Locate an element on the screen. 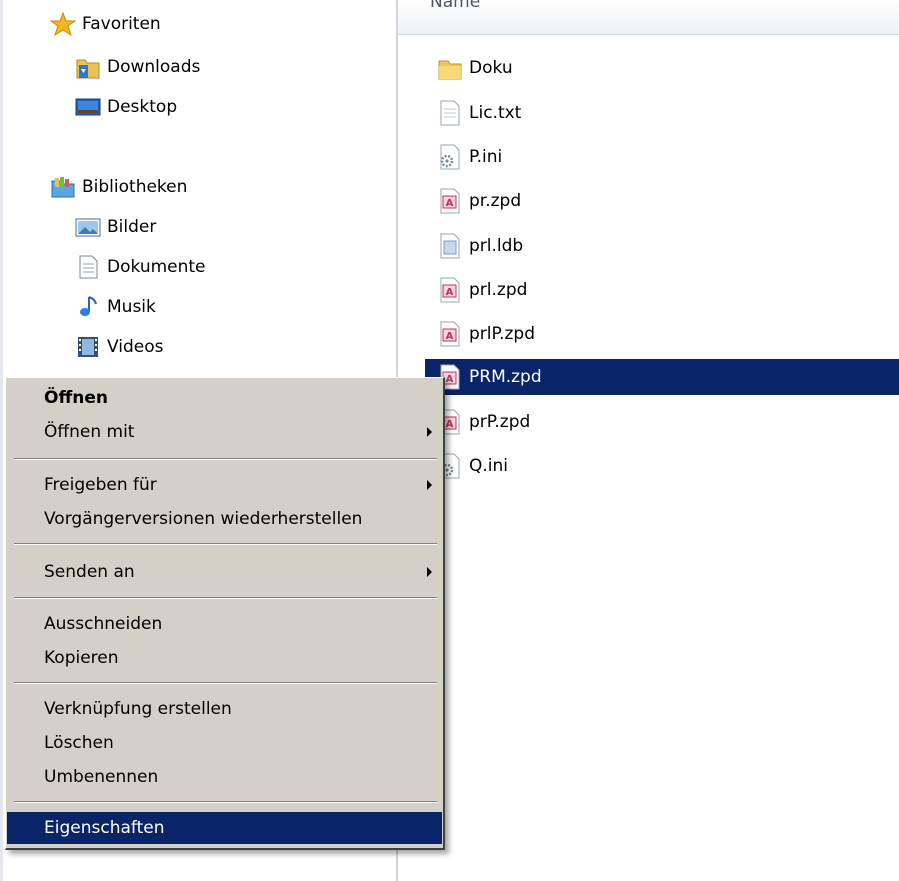 Image resolution: width=899 pixels, height=881 pixels. list-item: A prlP.zpd is located at coordinates (480, 334).